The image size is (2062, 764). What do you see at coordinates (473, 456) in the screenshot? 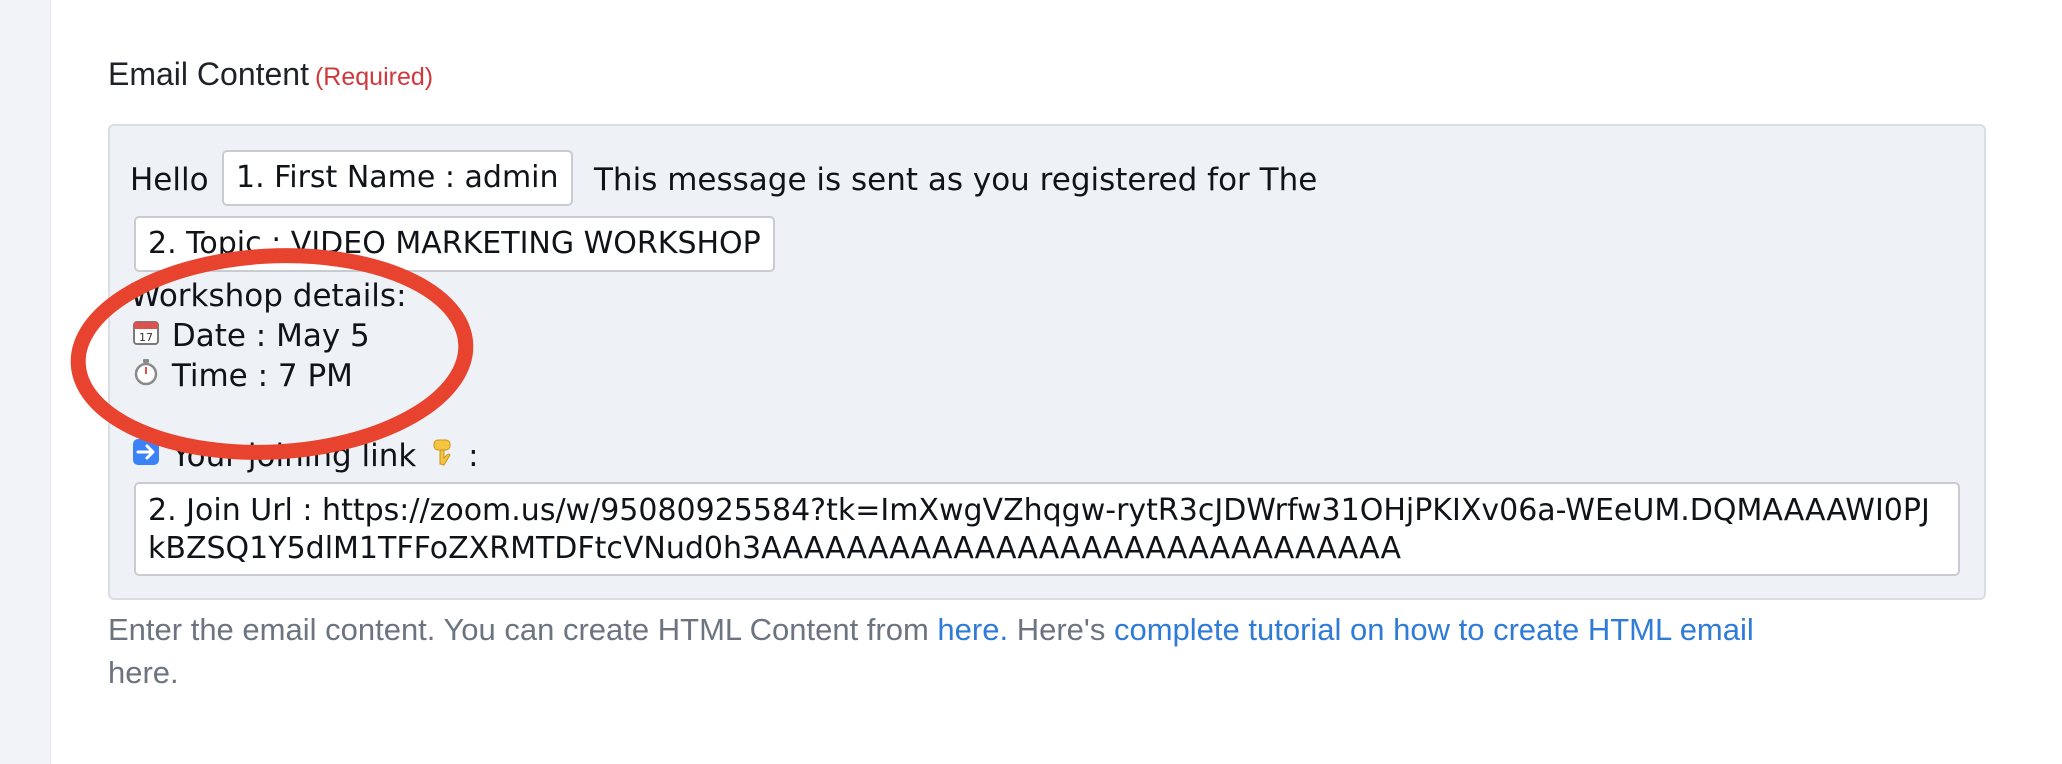
I see `joining-colon: :` at bounding box center [473, 456].